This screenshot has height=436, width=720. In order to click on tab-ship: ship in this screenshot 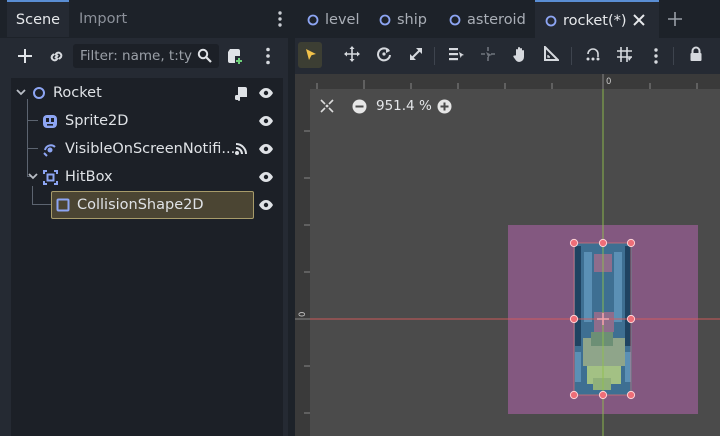, I will do `click(409, 19)`.